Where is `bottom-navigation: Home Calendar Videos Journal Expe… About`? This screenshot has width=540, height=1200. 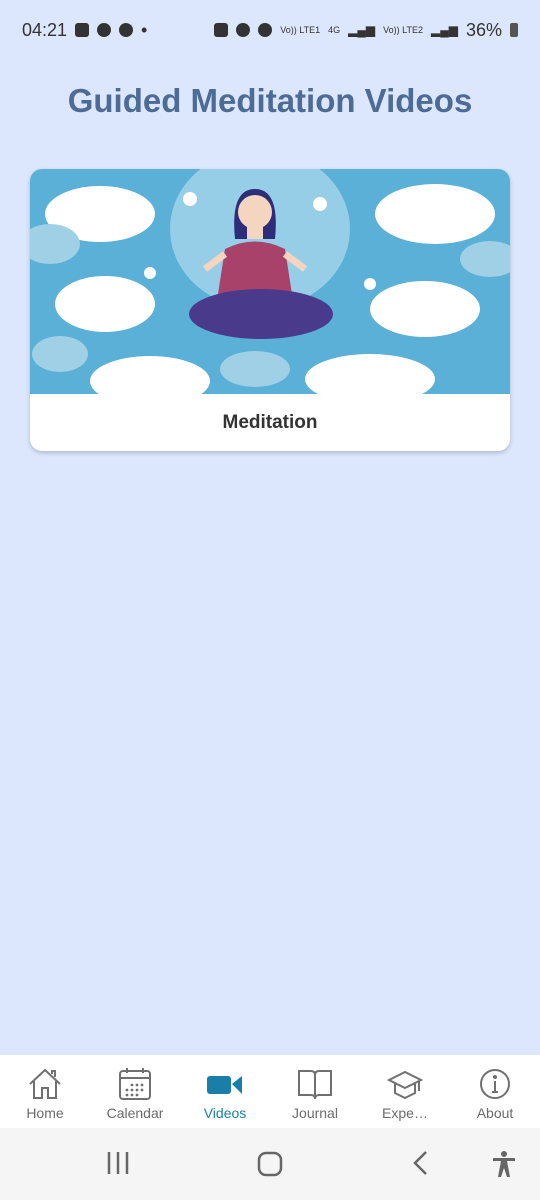 bottom-navigation: Home Calendar Videos Journal Expe… About is located at coordinates (270, 1091).